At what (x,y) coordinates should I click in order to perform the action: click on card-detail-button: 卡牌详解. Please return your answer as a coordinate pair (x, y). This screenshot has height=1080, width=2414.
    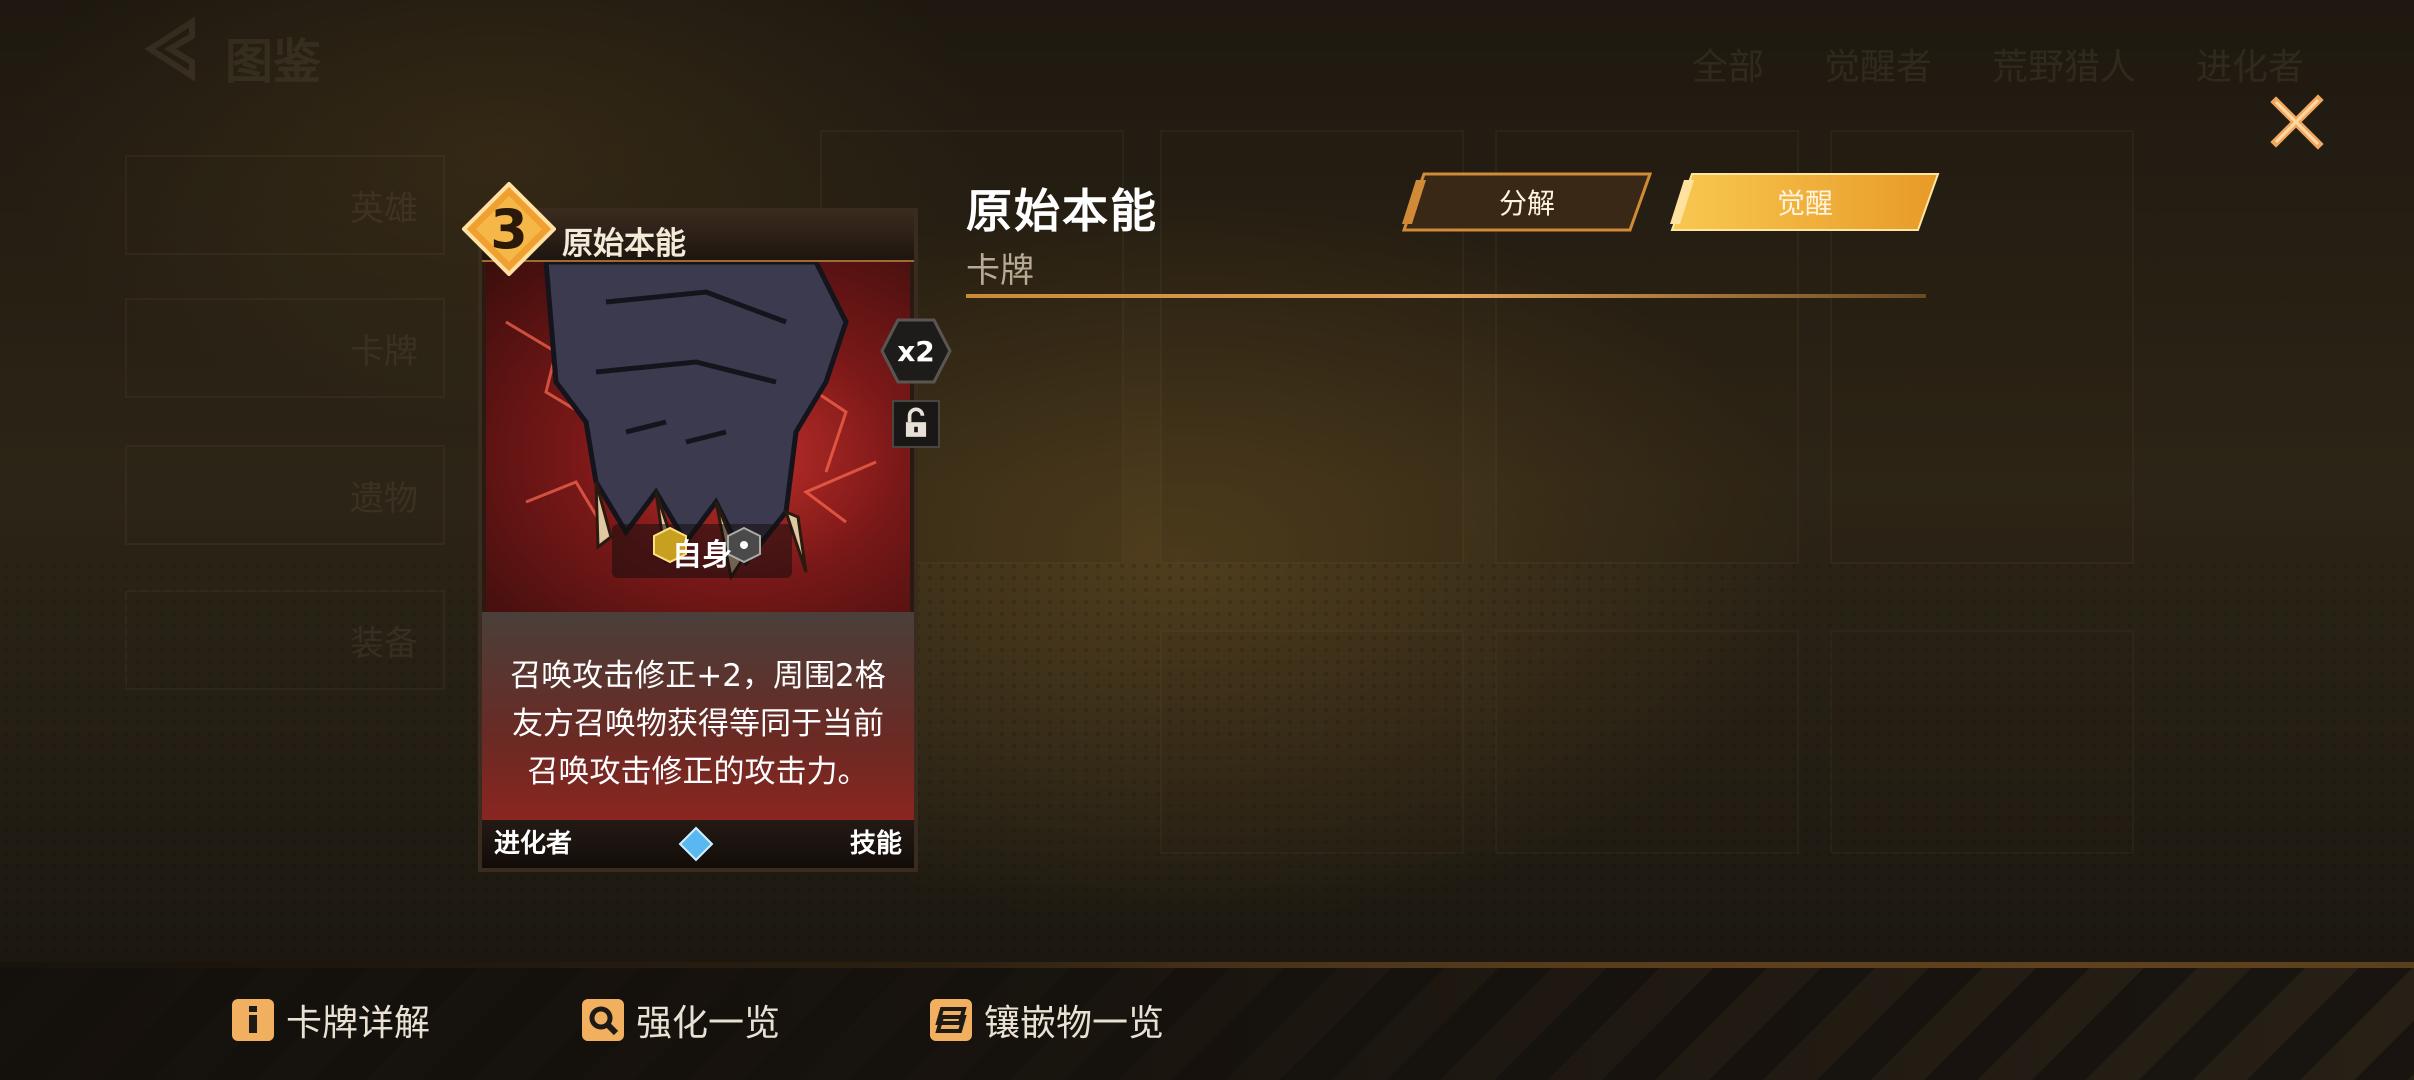
    Looking at the image, I should click on (331, 1020).